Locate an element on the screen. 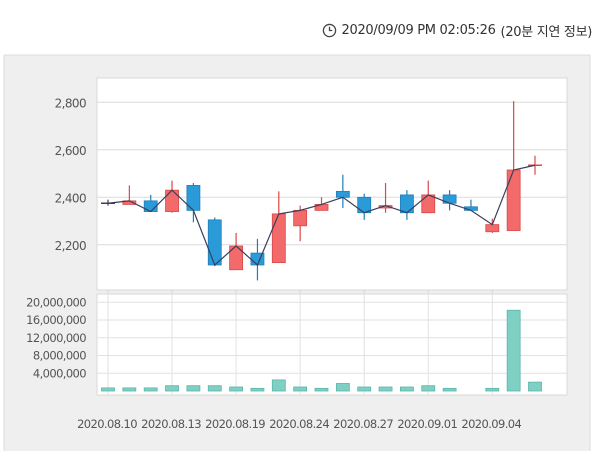 The height and width of the screenshot is (451, 600). date-tick-label: 2020.08.13 is located at coordinates (171, 424).